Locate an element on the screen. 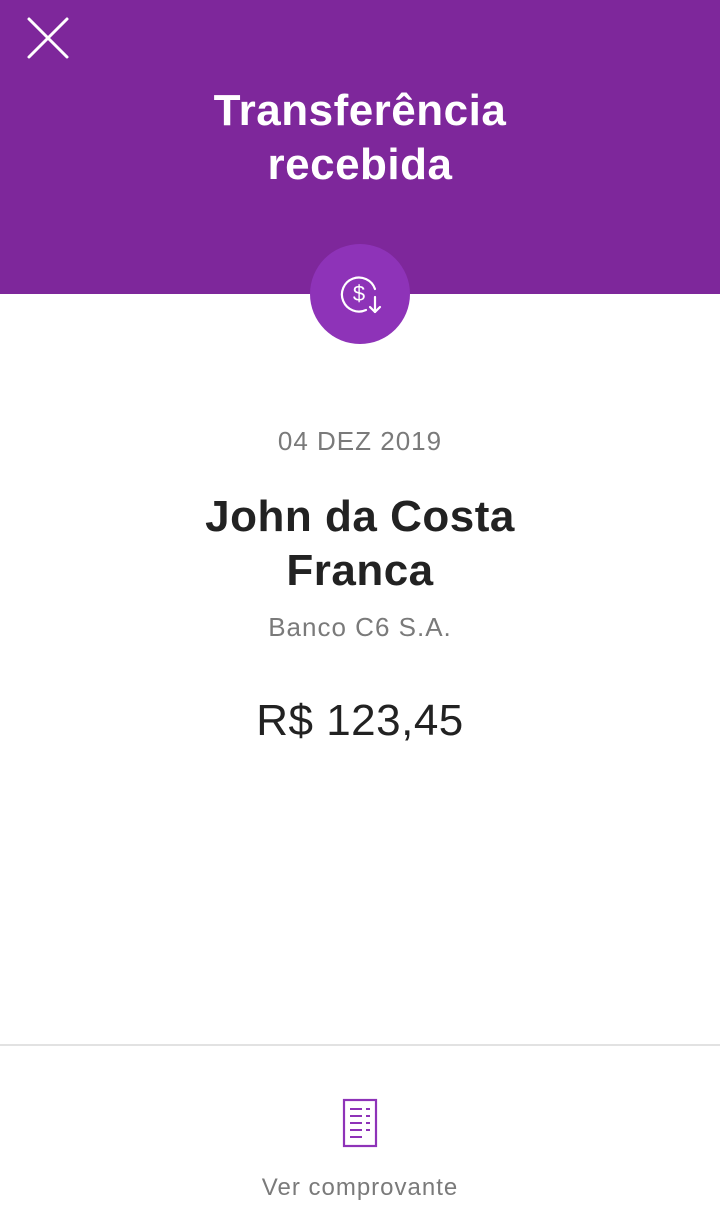 The width and height of the screenshot is (720, 1232). sender-bank: Banco C6 S.A. is located at coordinates (360, 627).